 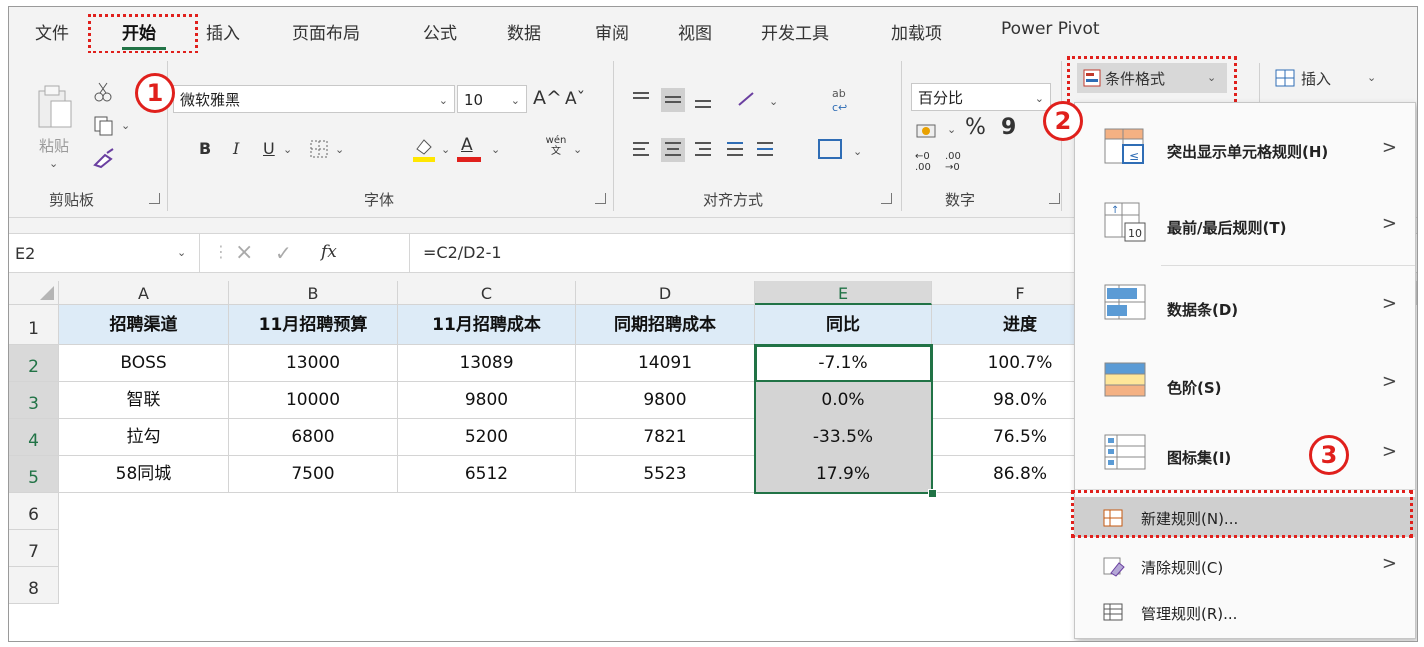 I want to click on row-header: 4, so click(x=34, y=437).